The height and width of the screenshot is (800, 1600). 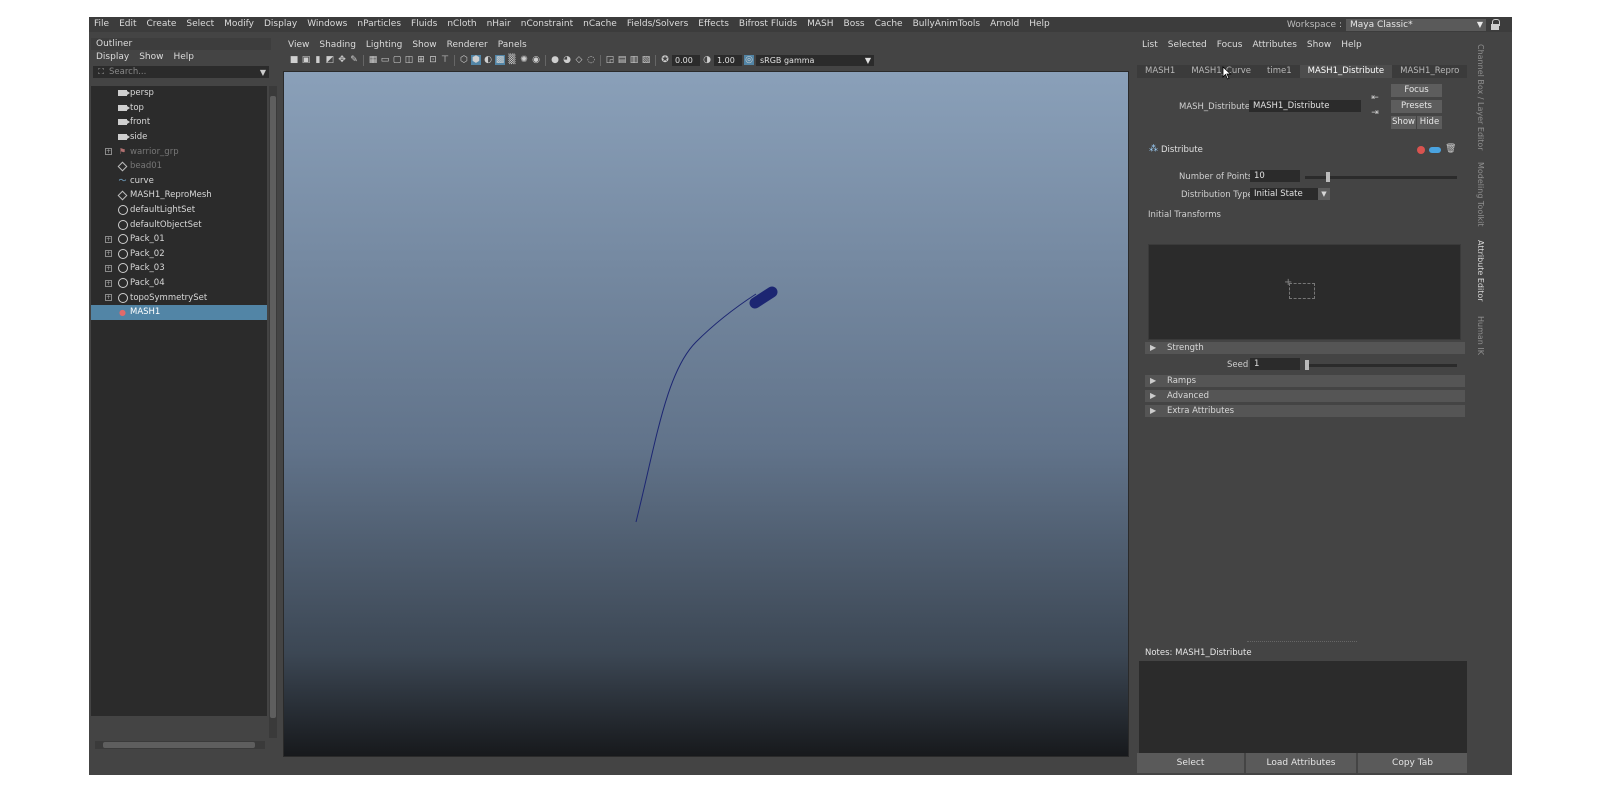 I want to click on menu-display: Display, so click(x=280, y=24).